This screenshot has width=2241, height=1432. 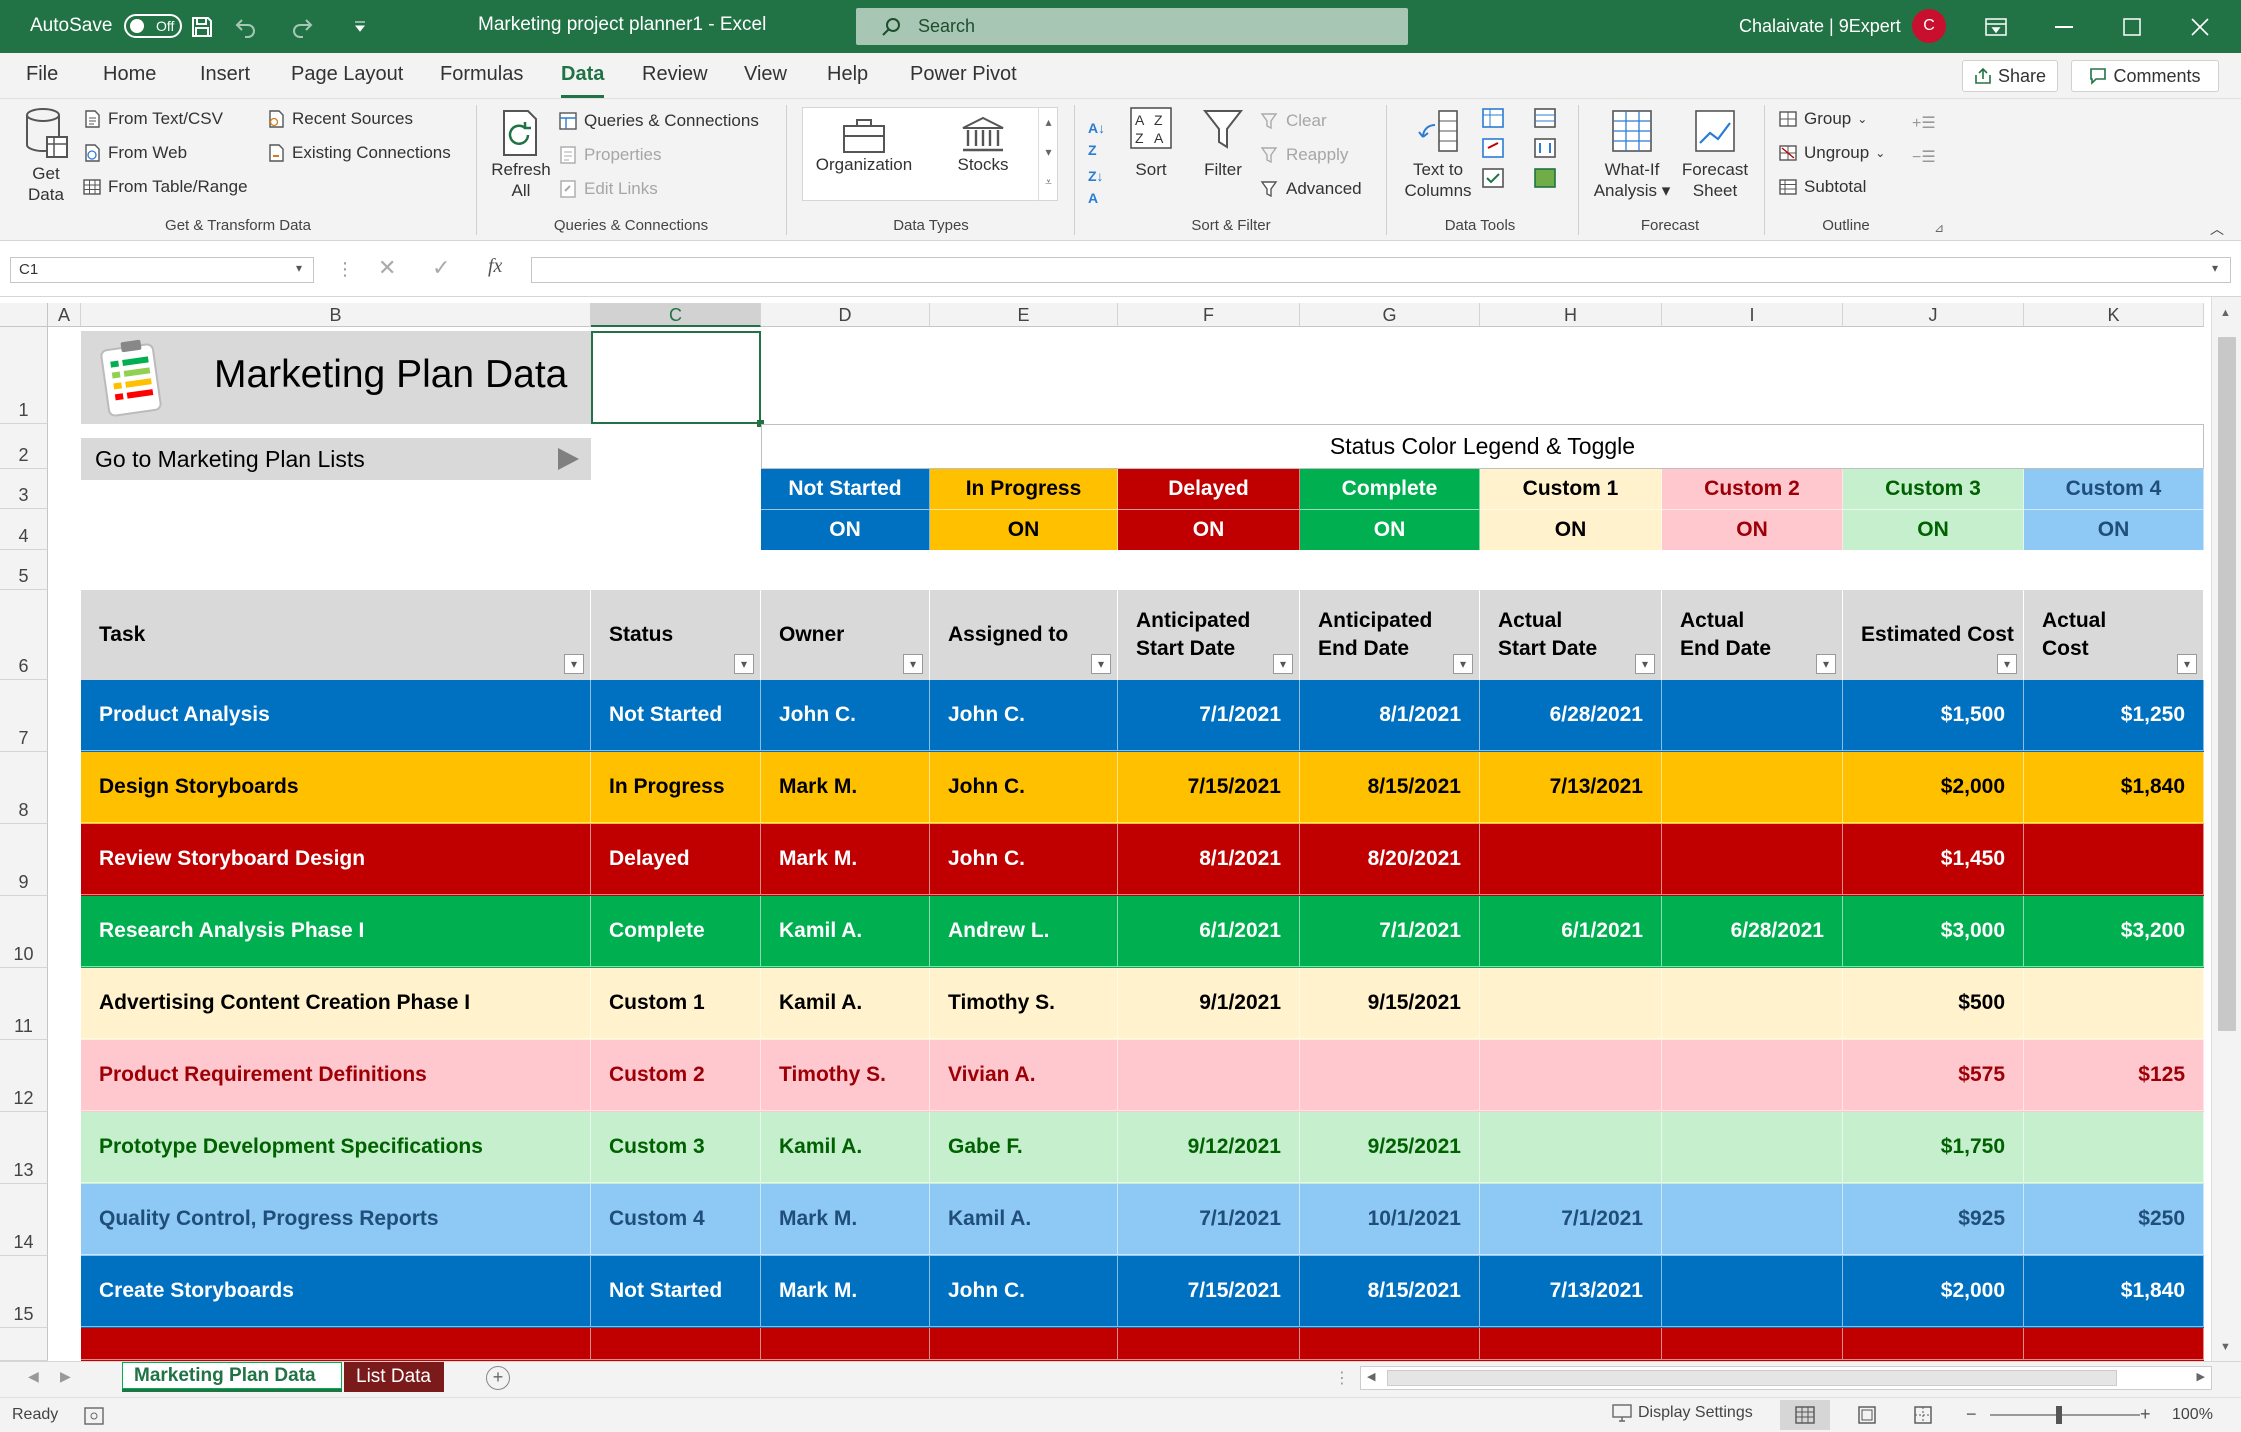 What do you see at coordinates (33, 1376) in the screenshot?
I see `prev-sheet-icon: ◀` at bounding box center [33, 1376].